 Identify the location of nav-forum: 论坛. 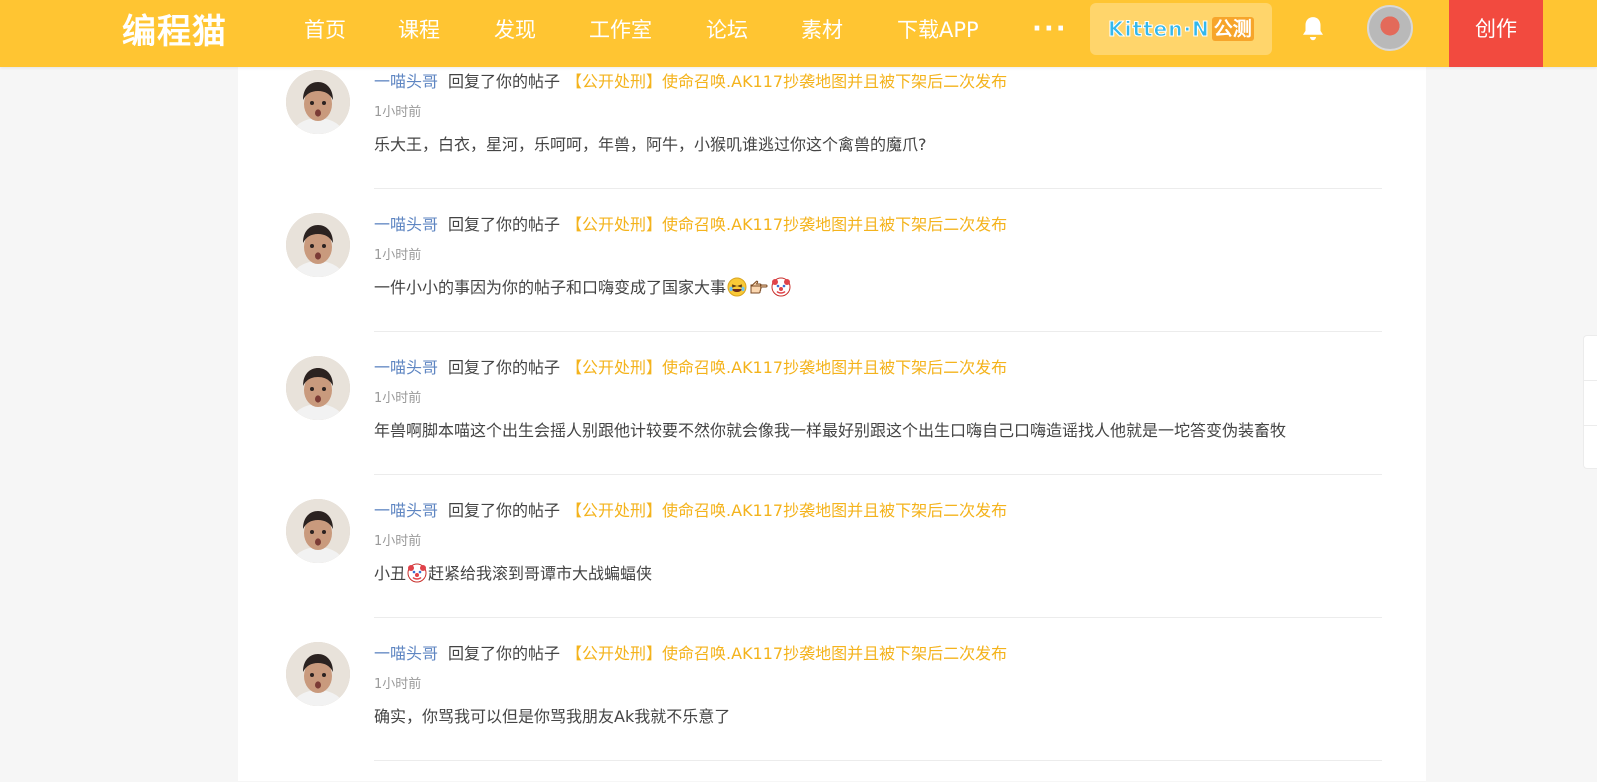
(727, 33).